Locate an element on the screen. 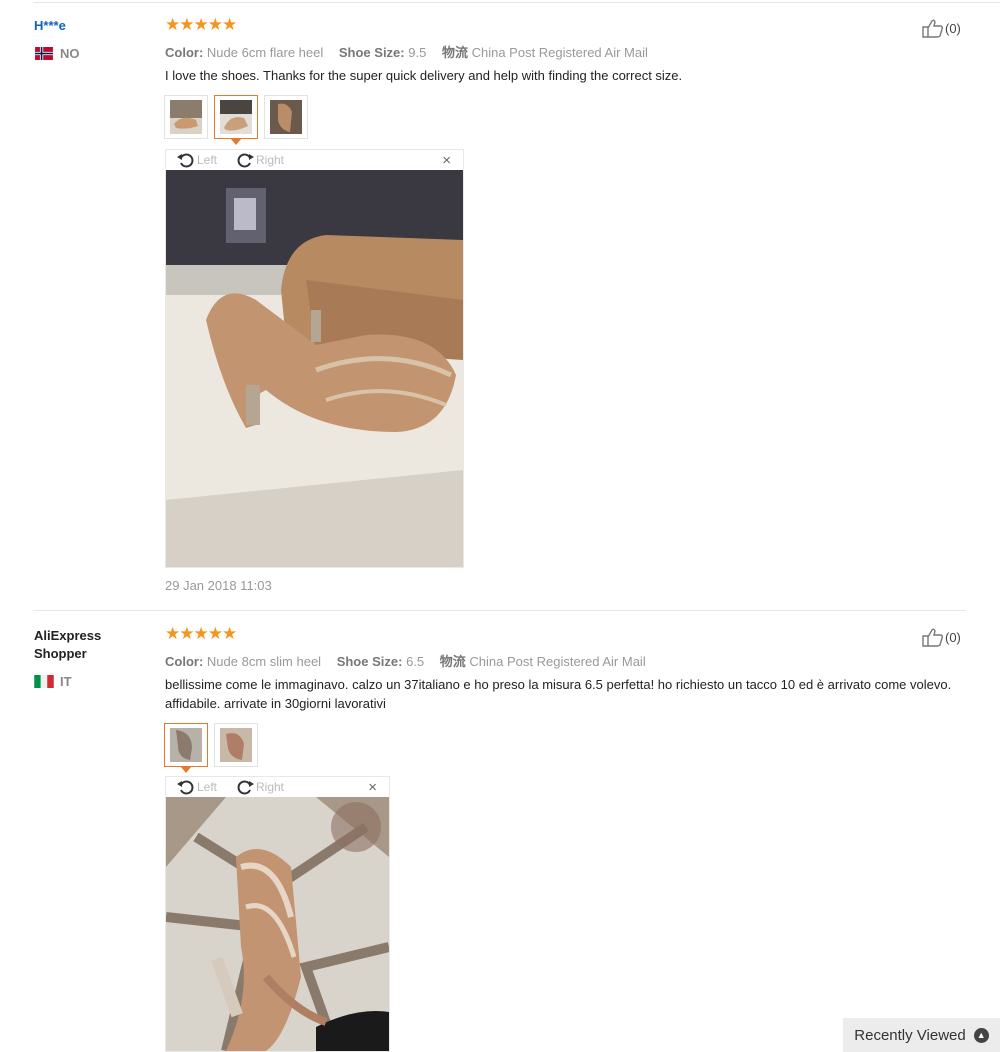 This screenshot has height=1052, width=1000. chevron-up-icon: ▲ is located at coordinates (981, 1035).